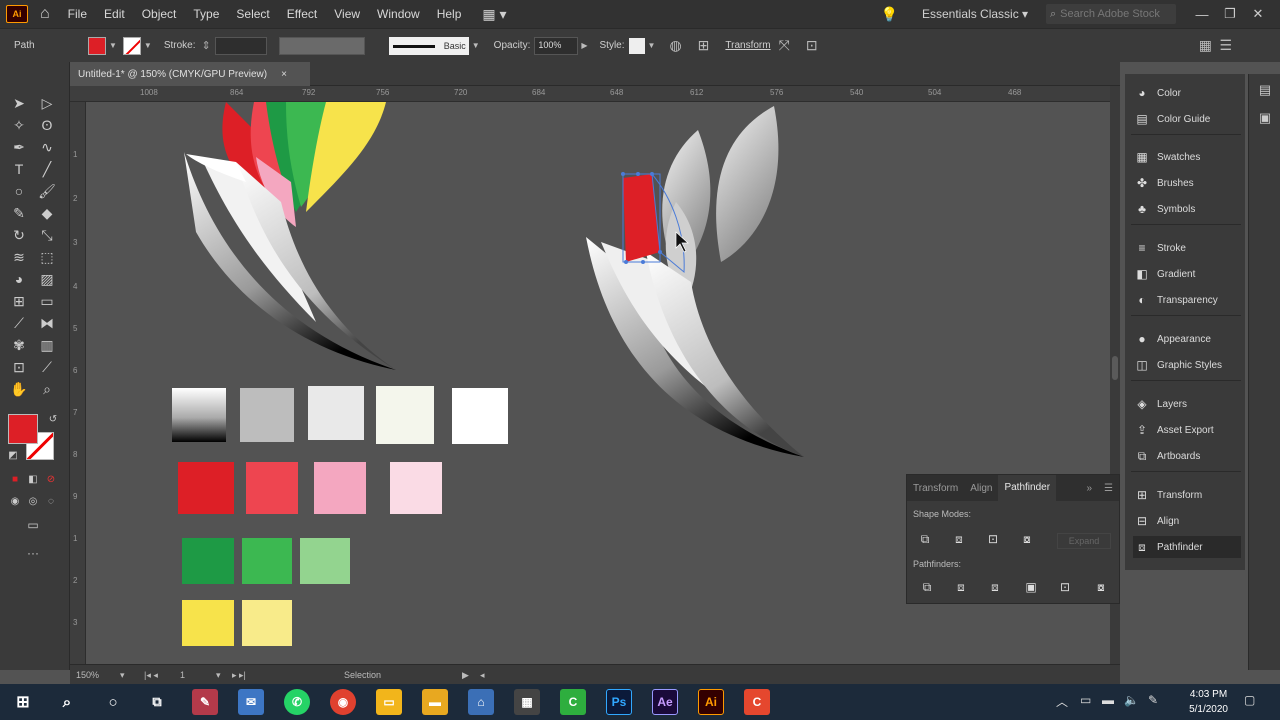 Image resolution: width=1280 pixels, height=720 pixels. Describe the element at coordinates (47, 389) in the screenshot. I see `zoom-tool-icon: ⌕` at that location.